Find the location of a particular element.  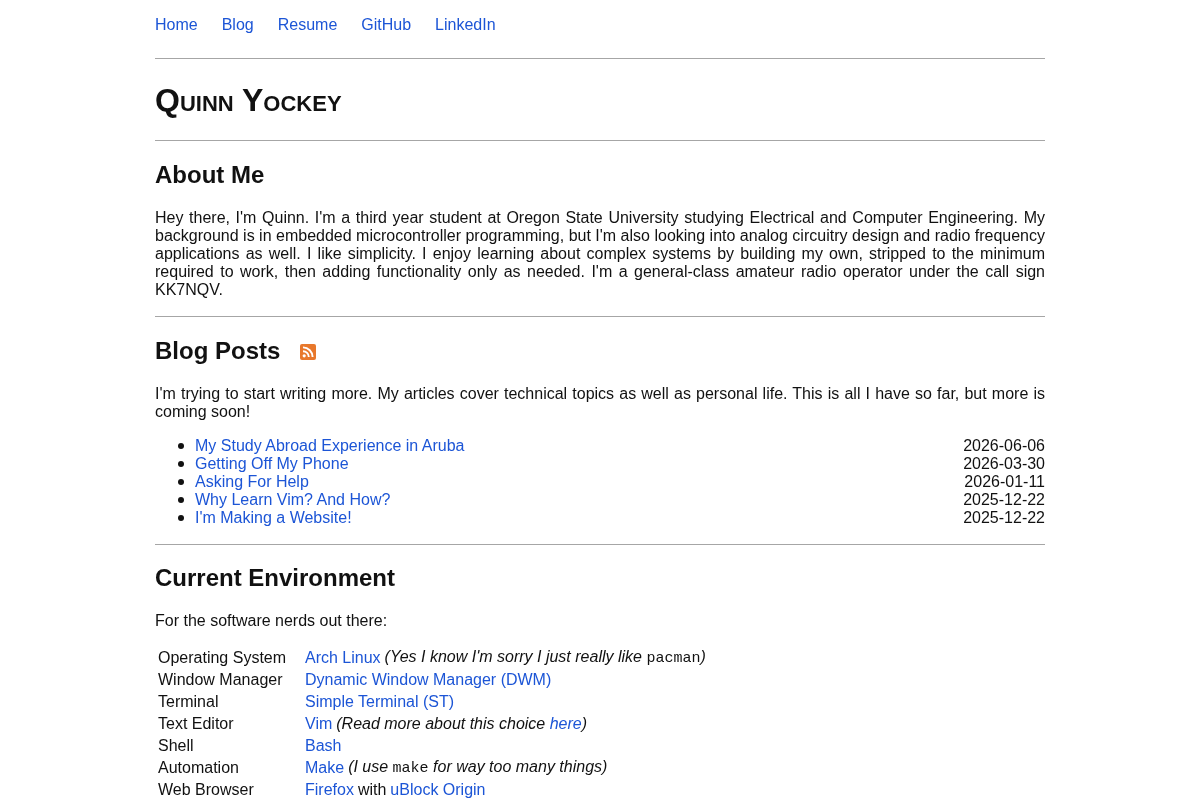

environment-link: Simple Terminal (ST) is located at coordinates (380, 702).